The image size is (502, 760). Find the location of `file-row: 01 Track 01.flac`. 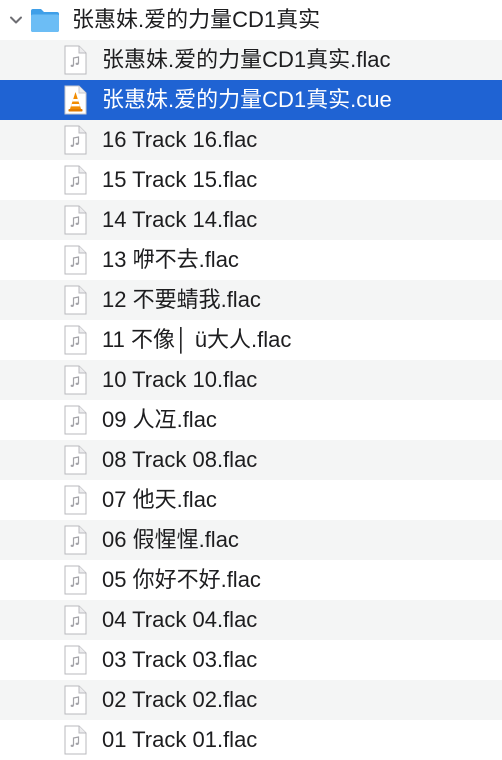

file-row: 01 Track 01.flac is located at coordinates (251, 740).